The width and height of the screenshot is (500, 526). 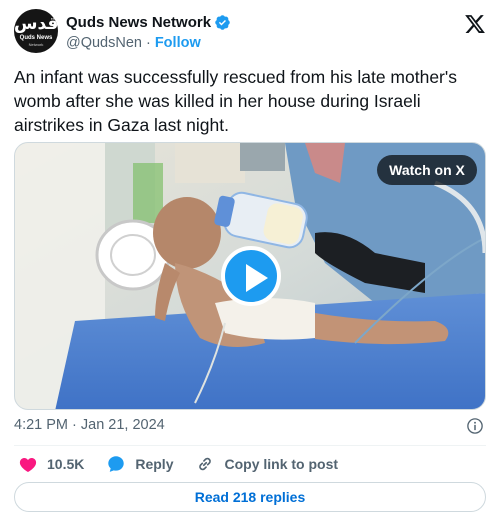 What do you see at coordinates (250, 497) in the screenshot?
I see `read-replies-button: Read 218 replies` at bounding box center [250, 497].